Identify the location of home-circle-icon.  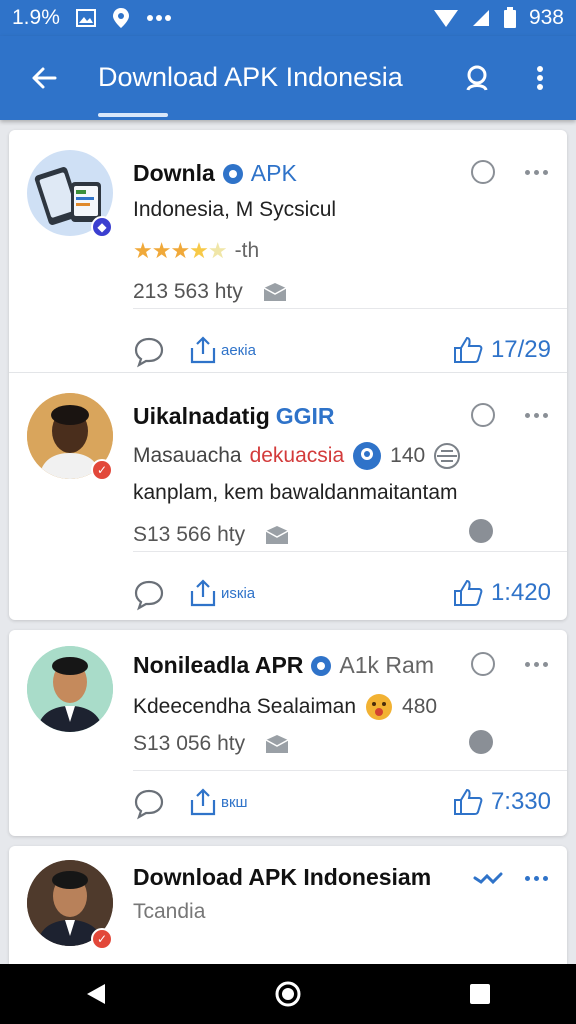
(288, 994).